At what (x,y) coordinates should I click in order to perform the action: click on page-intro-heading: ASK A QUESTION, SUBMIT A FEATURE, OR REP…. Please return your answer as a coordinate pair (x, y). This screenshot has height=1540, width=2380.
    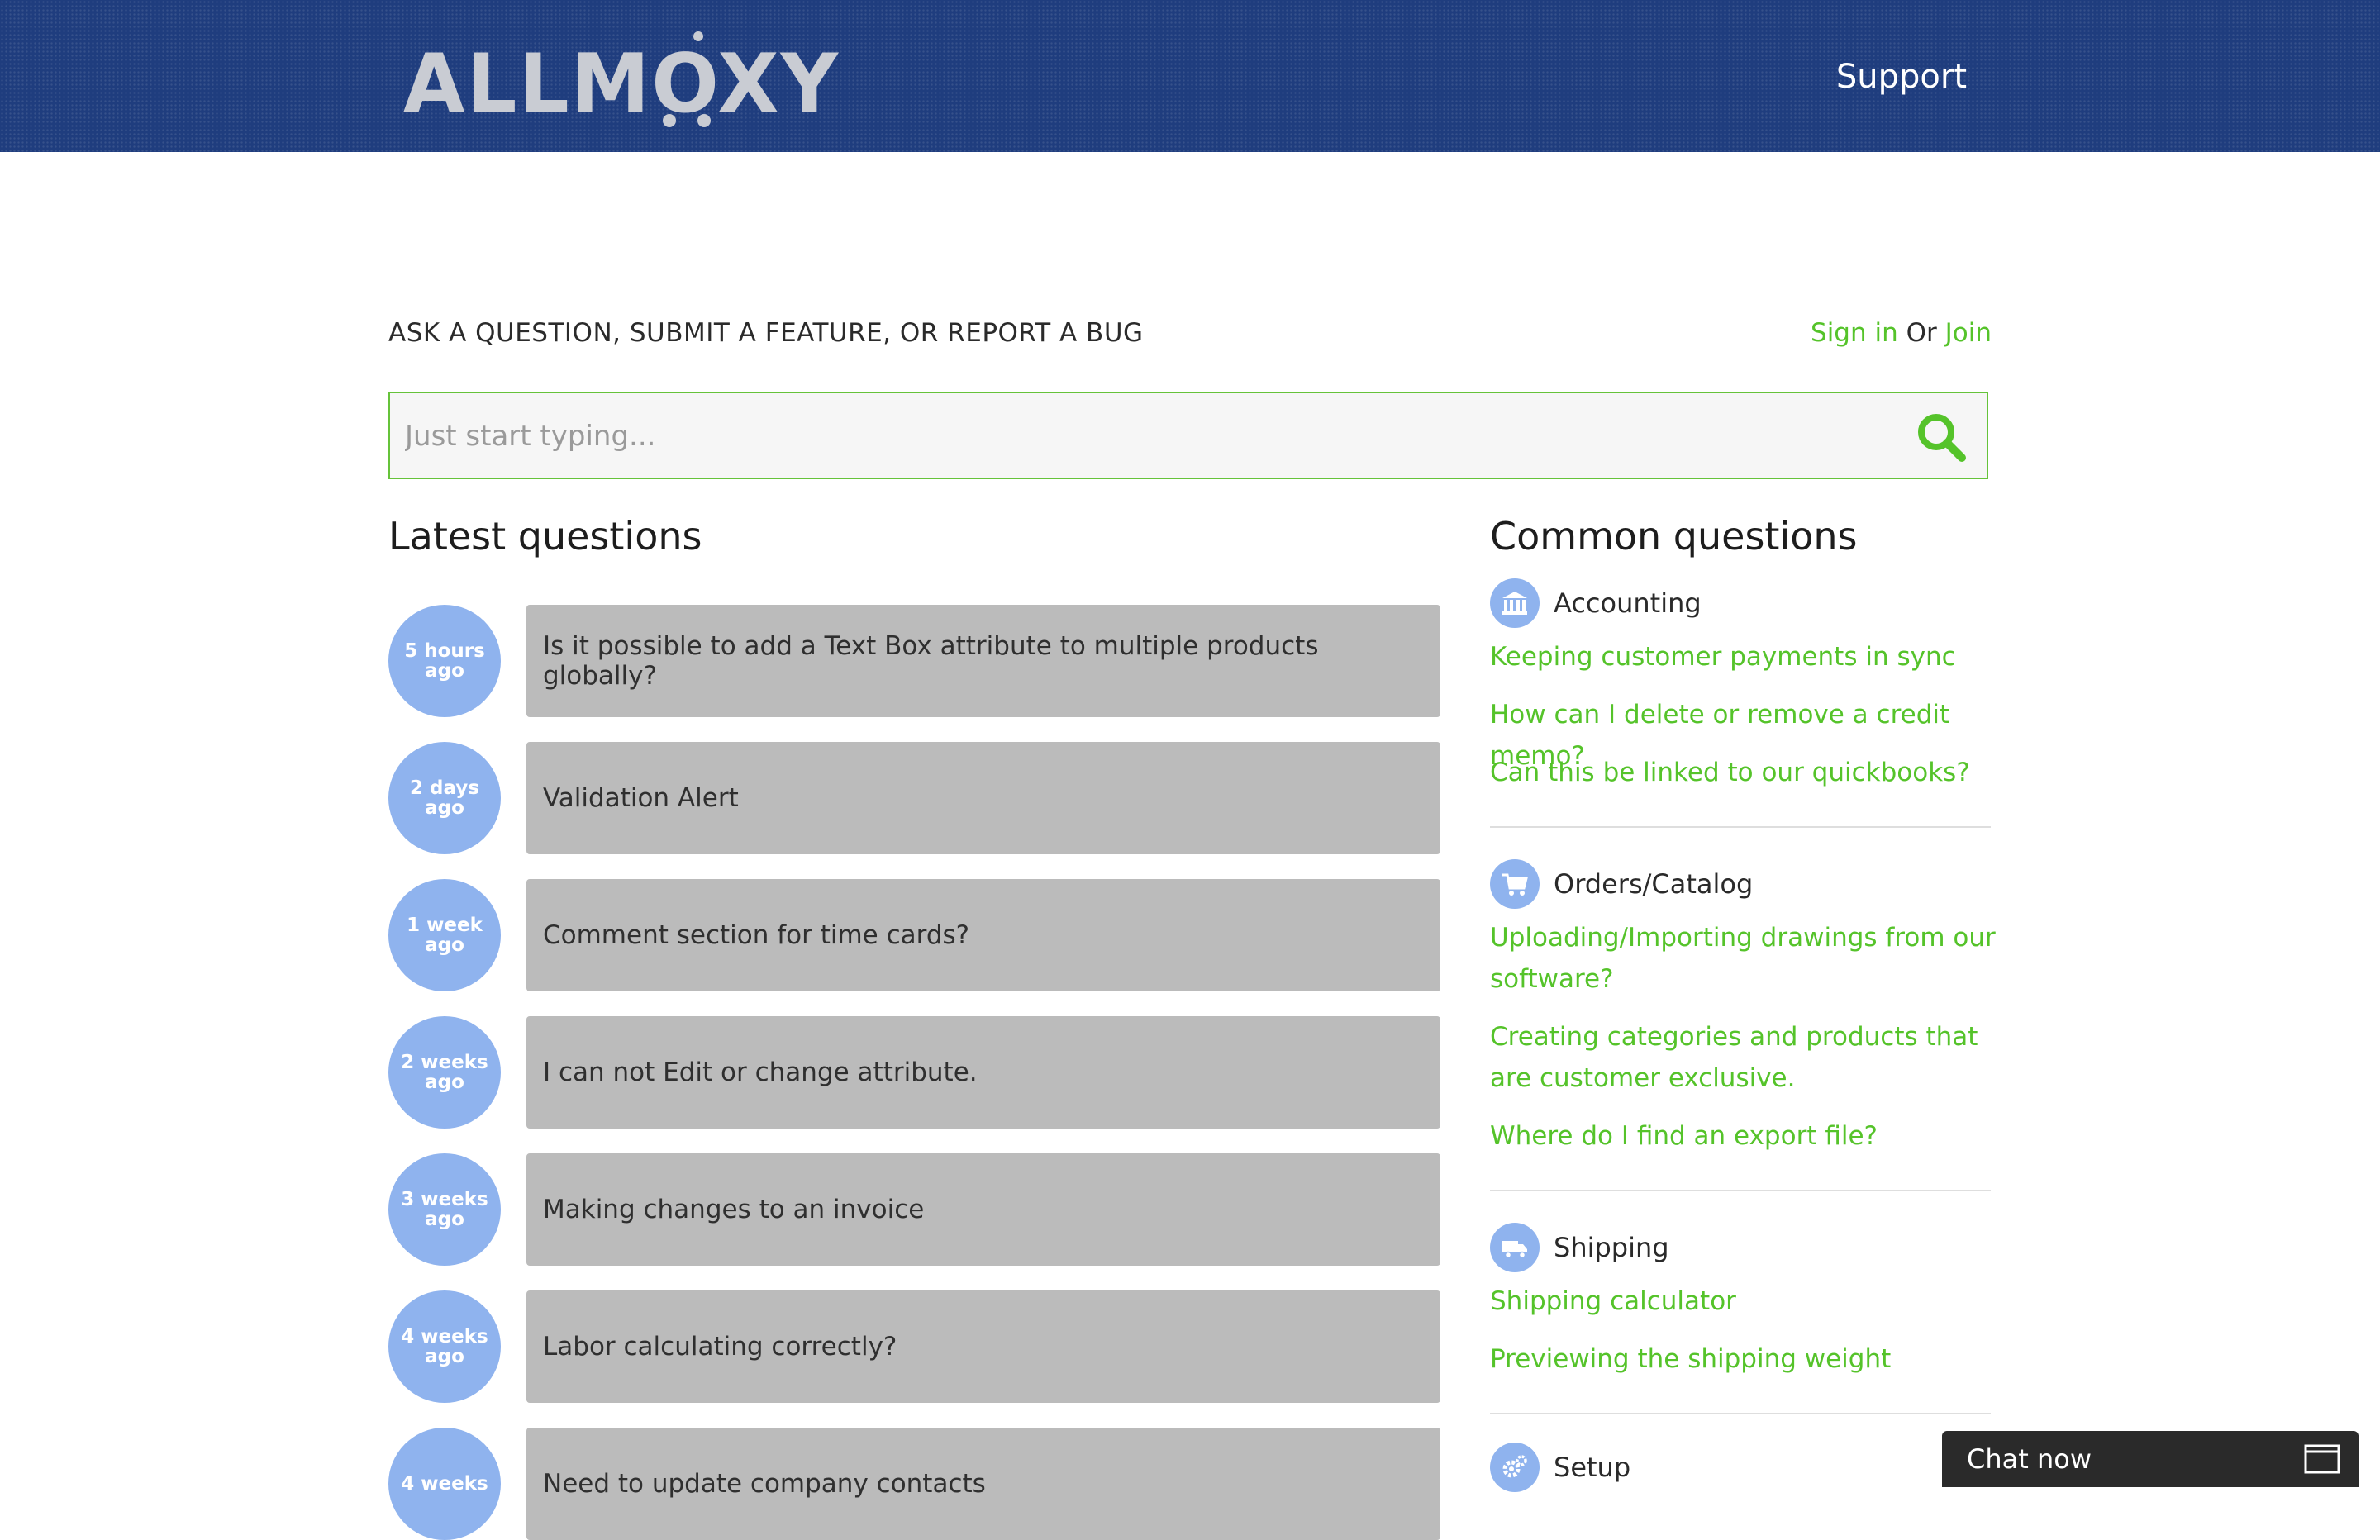
    Looking at the image, I should click on (766, 333).